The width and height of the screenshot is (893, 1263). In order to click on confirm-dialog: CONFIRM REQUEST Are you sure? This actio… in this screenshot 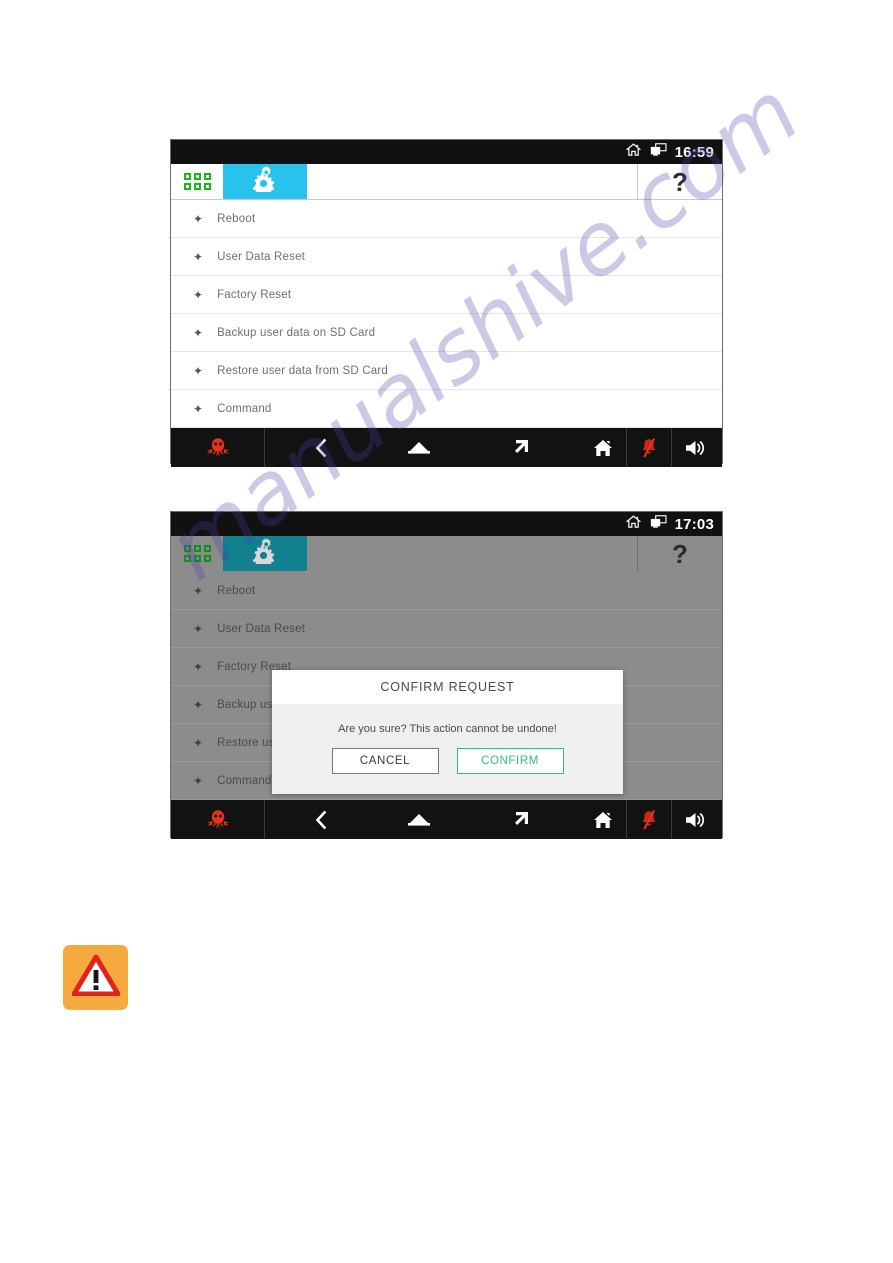, I will do `click(447, 732)`.